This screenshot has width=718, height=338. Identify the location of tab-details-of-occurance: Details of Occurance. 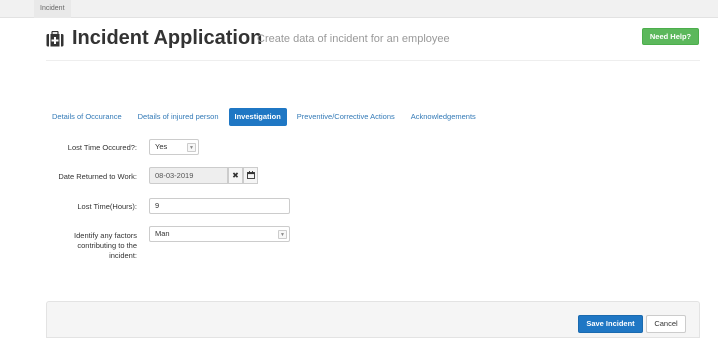
(87, 117).